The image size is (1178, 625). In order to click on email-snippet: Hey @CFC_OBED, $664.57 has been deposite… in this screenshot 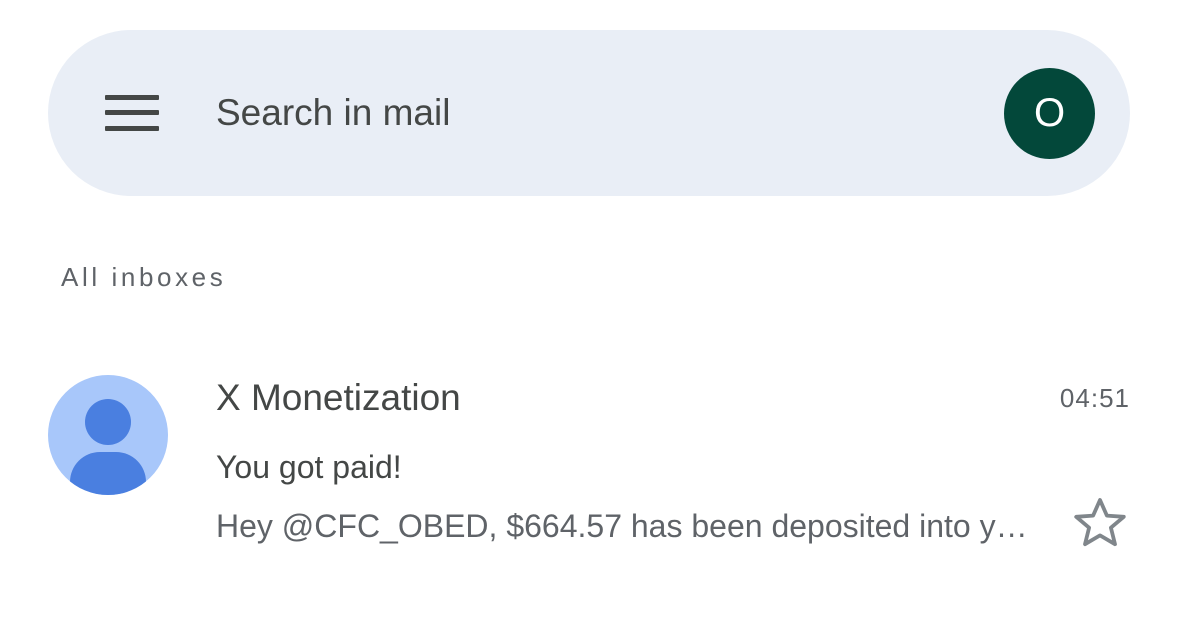, I will do `click(629, 526)`.